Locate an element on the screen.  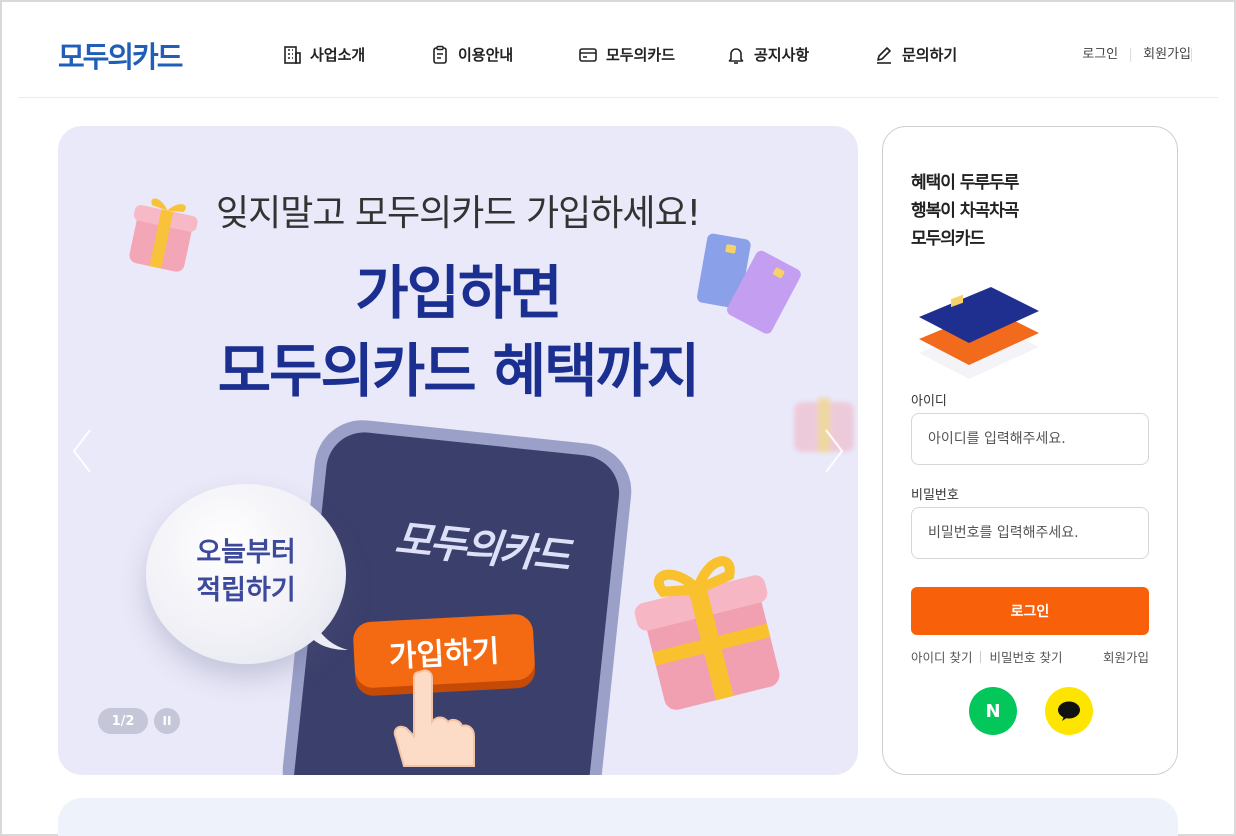
password-input is located at coordinates (1030, 533).